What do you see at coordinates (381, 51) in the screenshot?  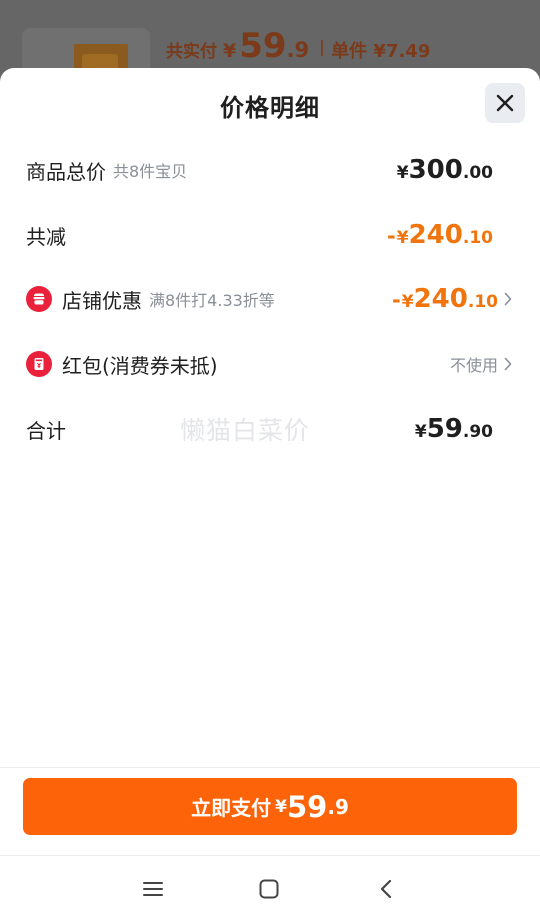 I see `background-unit-price: 单件 ¥7.49` at bounding box center [381, 51].